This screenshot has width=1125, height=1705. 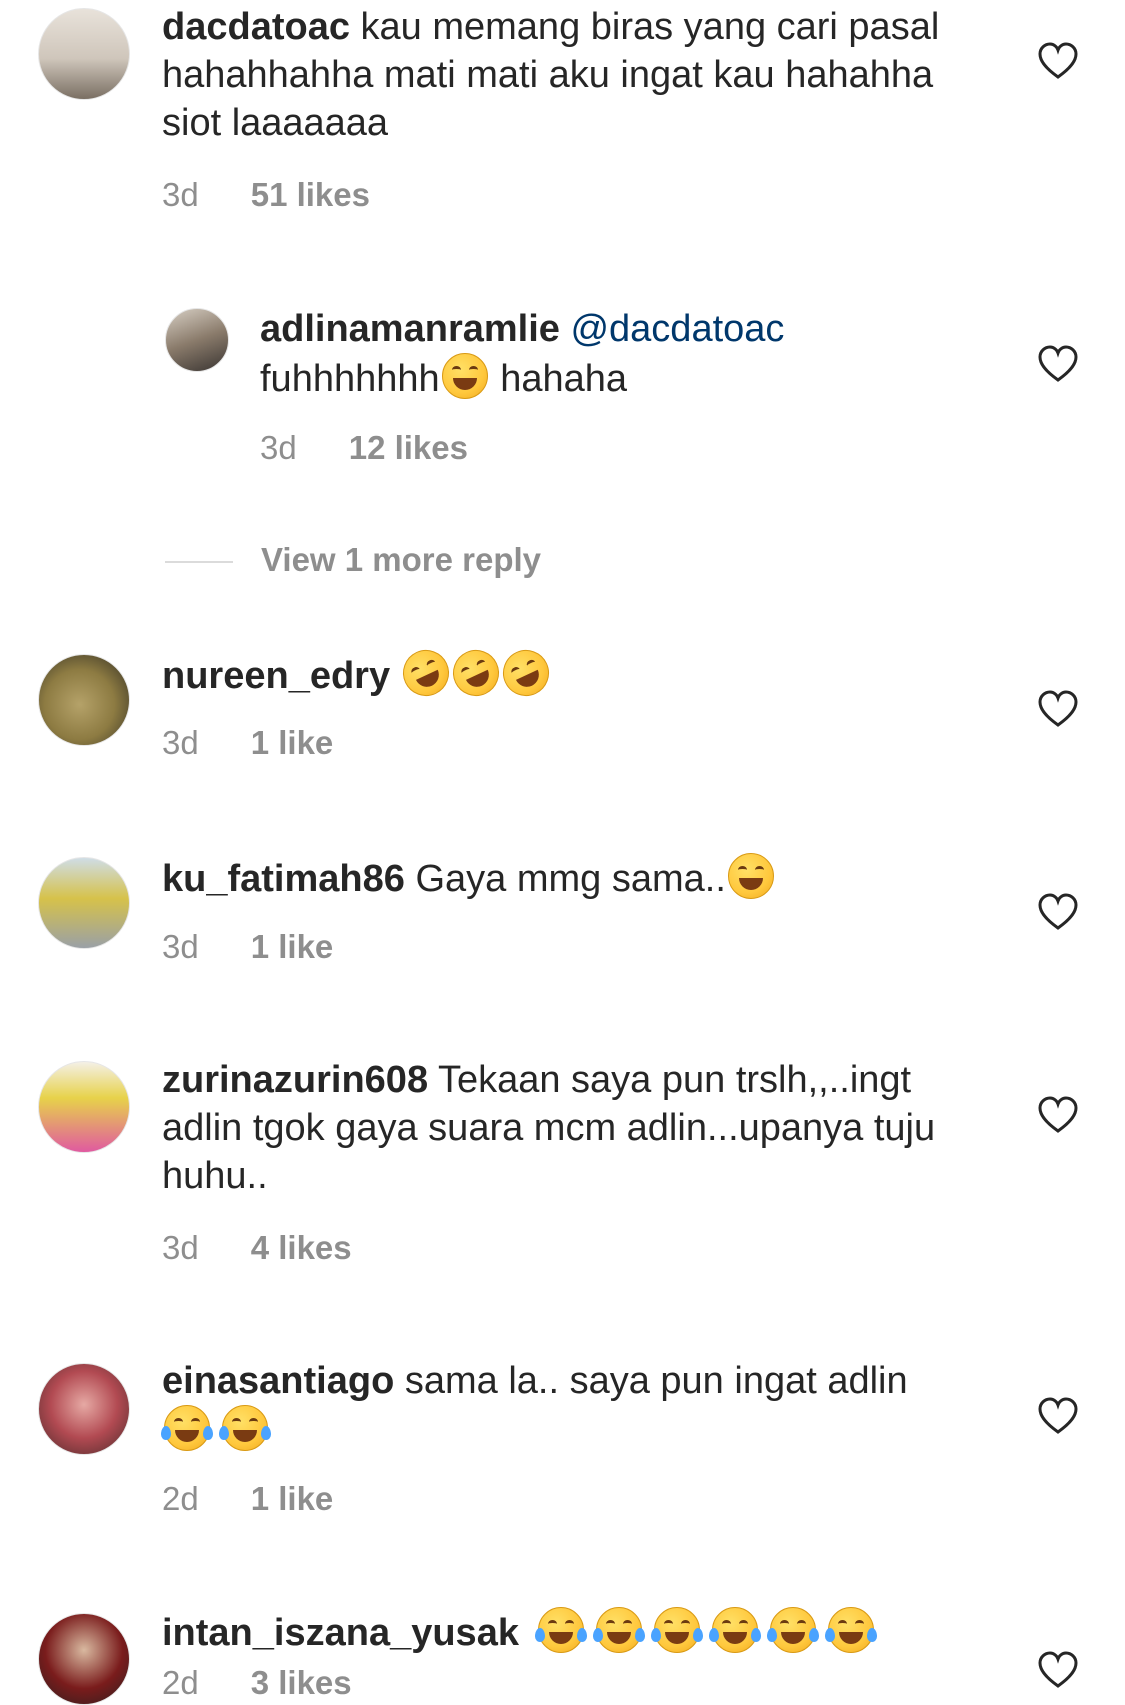 I want to click on comment-username: nureen_edry, so click(x=276, y=676).